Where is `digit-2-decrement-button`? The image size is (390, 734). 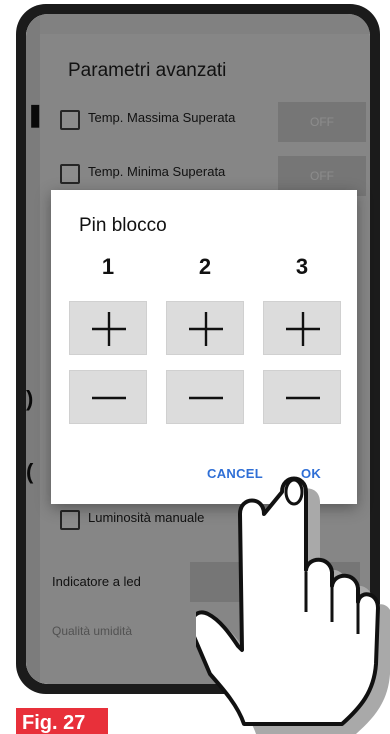
digit-2-decrement-button is located at coordinates (205, 397).